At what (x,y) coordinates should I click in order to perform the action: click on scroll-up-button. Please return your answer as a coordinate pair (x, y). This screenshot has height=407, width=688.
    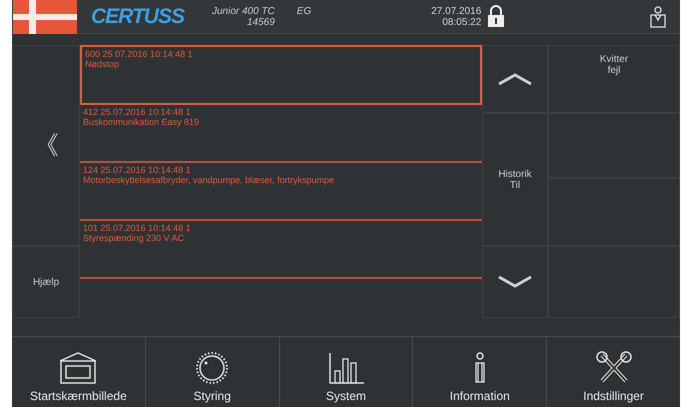
    Looking at the image, I should click on (515, 79).